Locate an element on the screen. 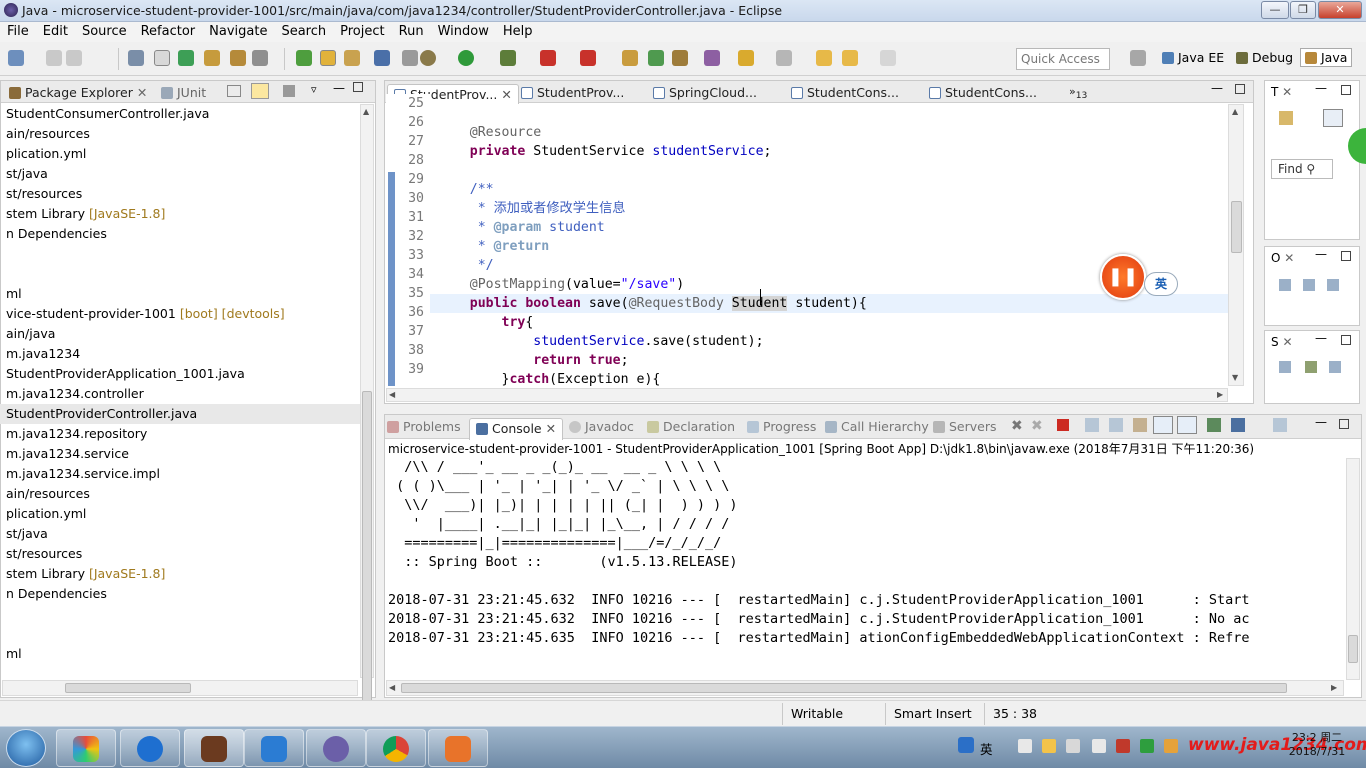 This screenshot has height=768, width=1366. editor-vscrollbar: ▲ ▼ is located at coordinates (1236, 245).